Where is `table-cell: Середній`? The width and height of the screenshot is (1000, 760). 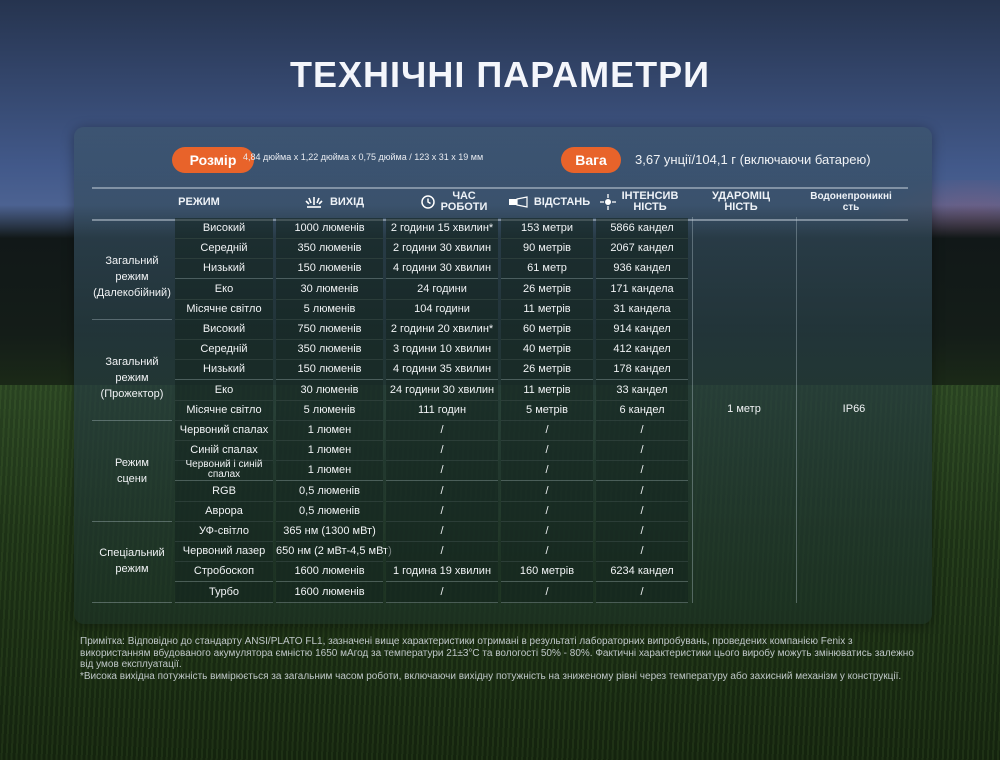 table-cell: Середній is located at coordinates (224, 249).